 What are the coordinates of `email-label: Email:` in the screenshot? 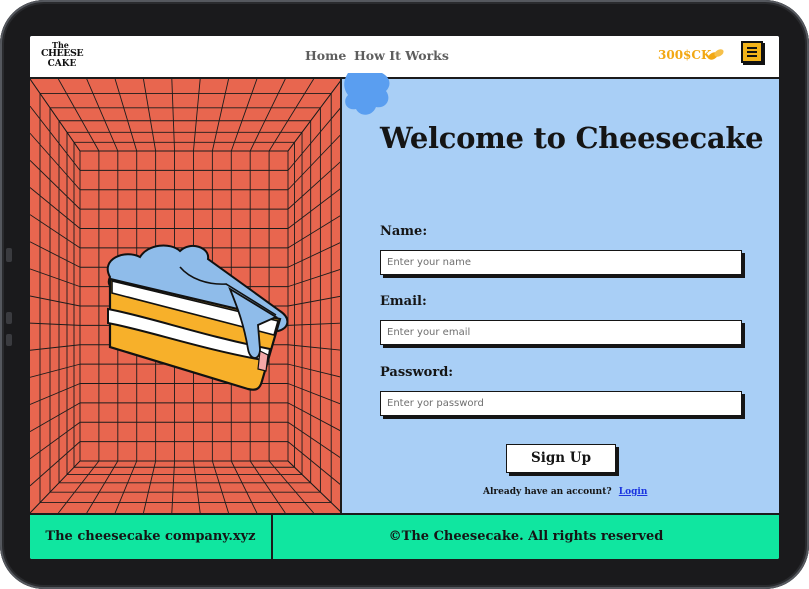 It's located at (403, 301).